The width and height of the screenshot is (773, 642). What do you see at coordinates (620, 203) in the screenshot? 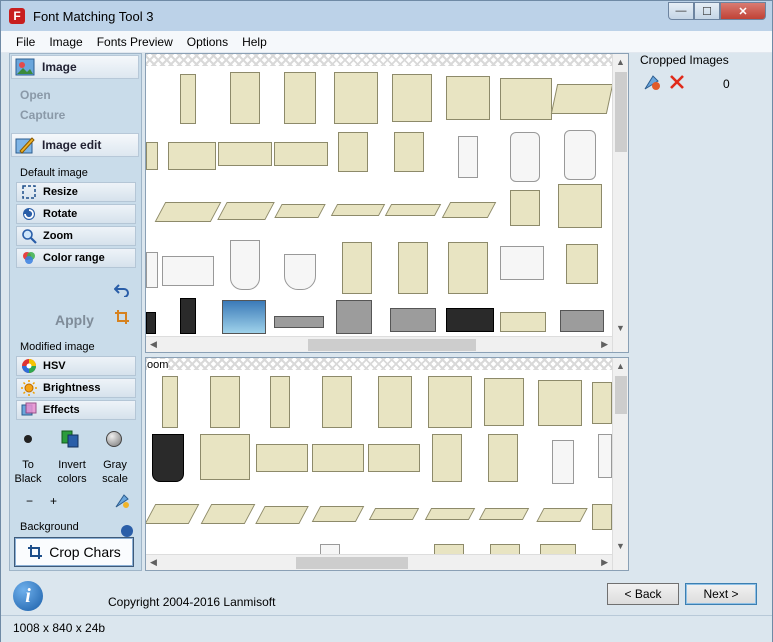
I see `top-pane-vertical-scrollbar: ▲ ▼` at bounding box center [620, 203].